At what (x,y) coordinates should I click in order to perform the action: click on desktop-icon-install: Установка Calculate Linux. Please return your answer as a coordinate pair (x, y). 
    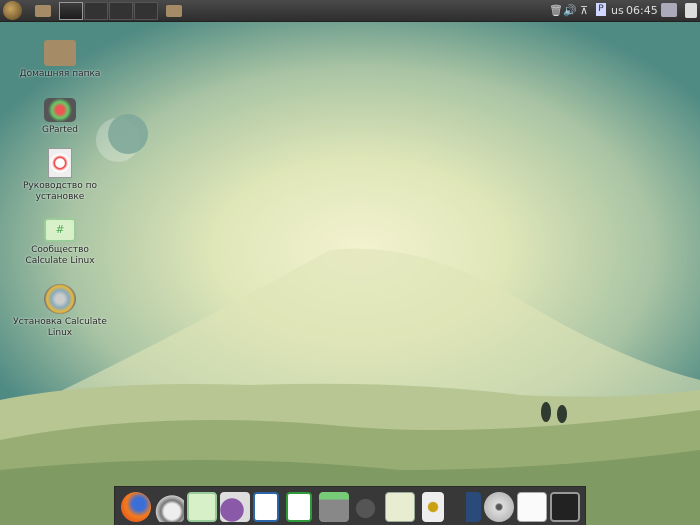
    Looking at the image, I should click on (60, 311).